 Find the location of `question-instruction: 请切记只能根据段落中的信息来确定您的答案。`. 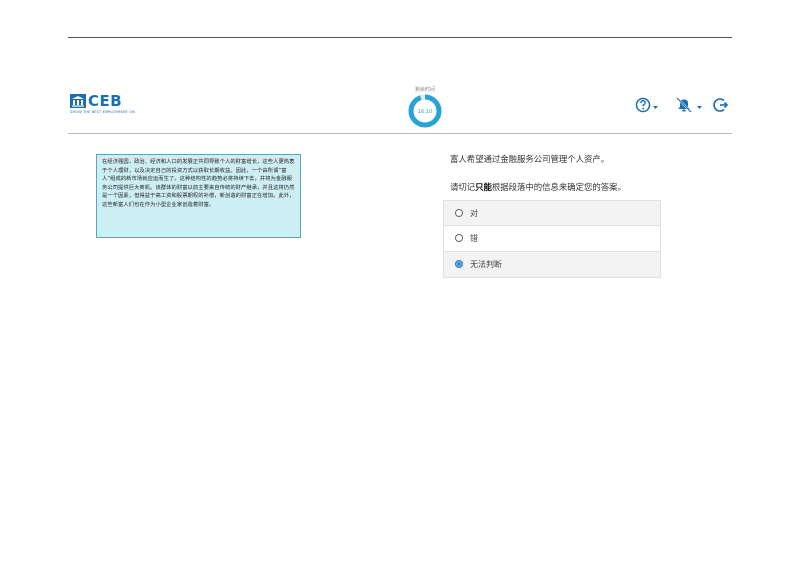

question-instruction: 请切记只能根据段落中的信息来确定您的答案。 is located at coordinates (538, 187).